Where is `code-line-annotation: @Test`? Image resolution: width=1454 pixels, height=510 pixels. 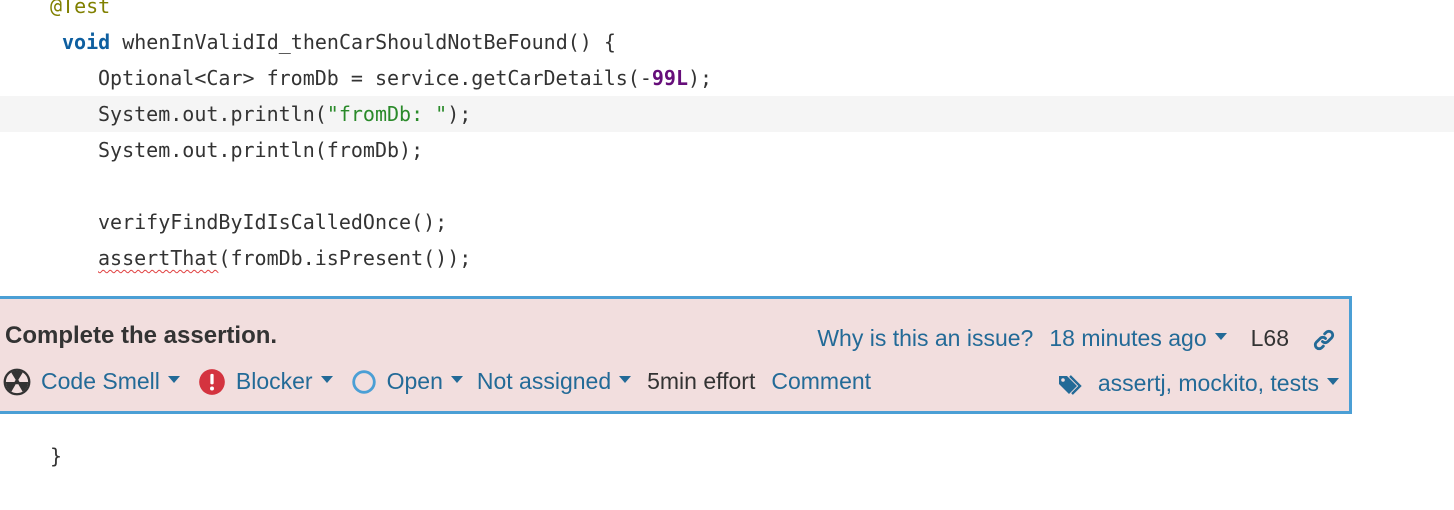
code-line-annotation: @Test is located at coordinates (727, 12).